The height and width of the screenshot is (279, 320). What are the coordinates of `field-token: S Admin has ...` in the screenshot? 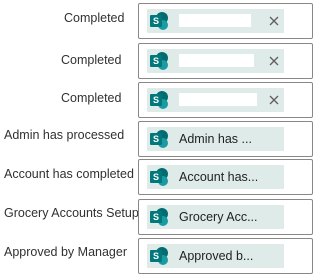 It's located at (215, 139).